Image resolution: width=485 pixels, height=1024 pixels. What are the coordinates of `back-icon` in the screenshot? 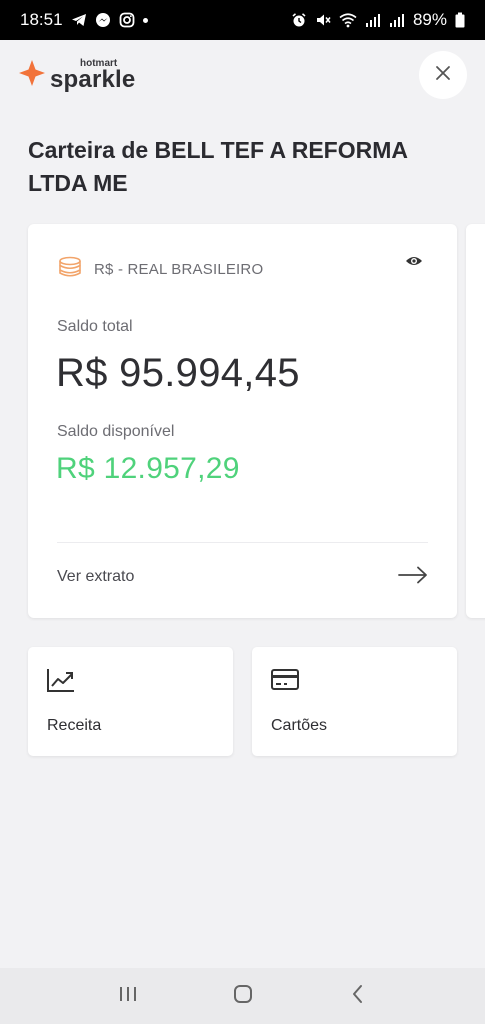 It's located at (358, 996).